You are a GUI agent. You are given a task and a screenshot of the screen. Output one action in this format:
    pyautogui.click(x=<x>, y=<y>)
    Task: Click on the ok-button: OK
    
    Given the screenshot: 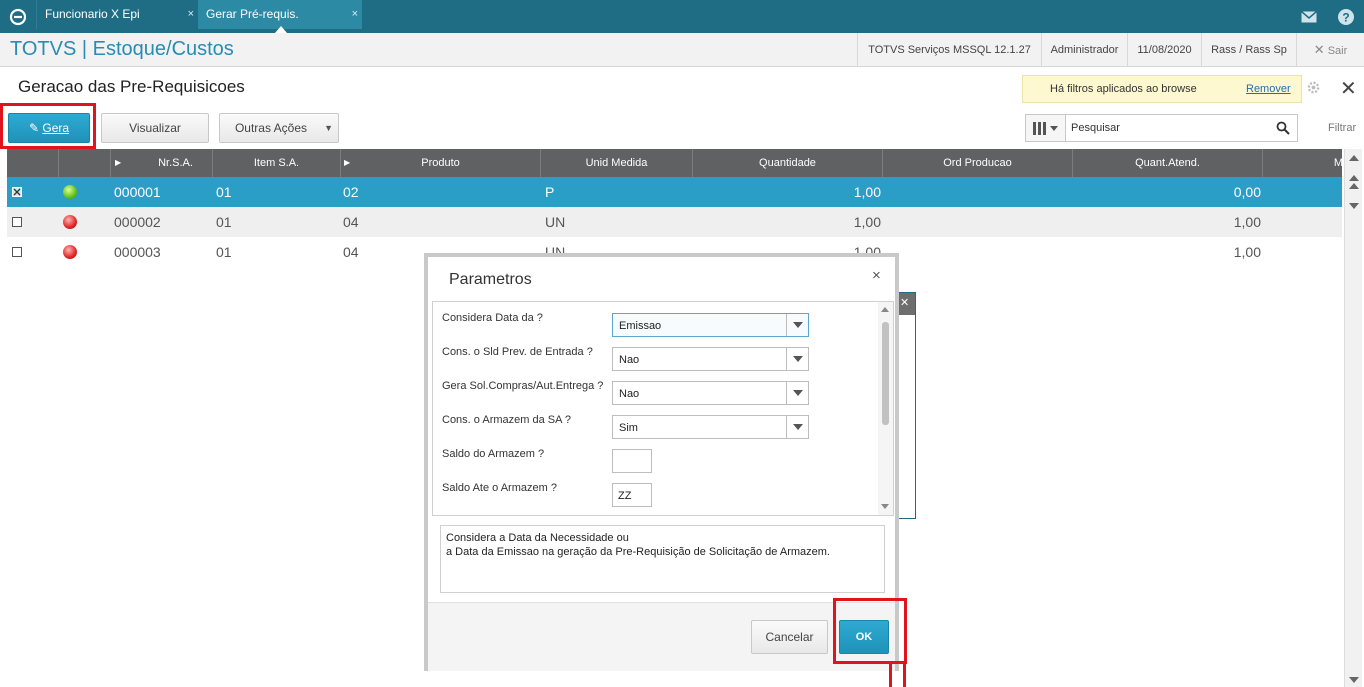 What is the action you would take?
    pyautogui.click(x=864, y=637)
    